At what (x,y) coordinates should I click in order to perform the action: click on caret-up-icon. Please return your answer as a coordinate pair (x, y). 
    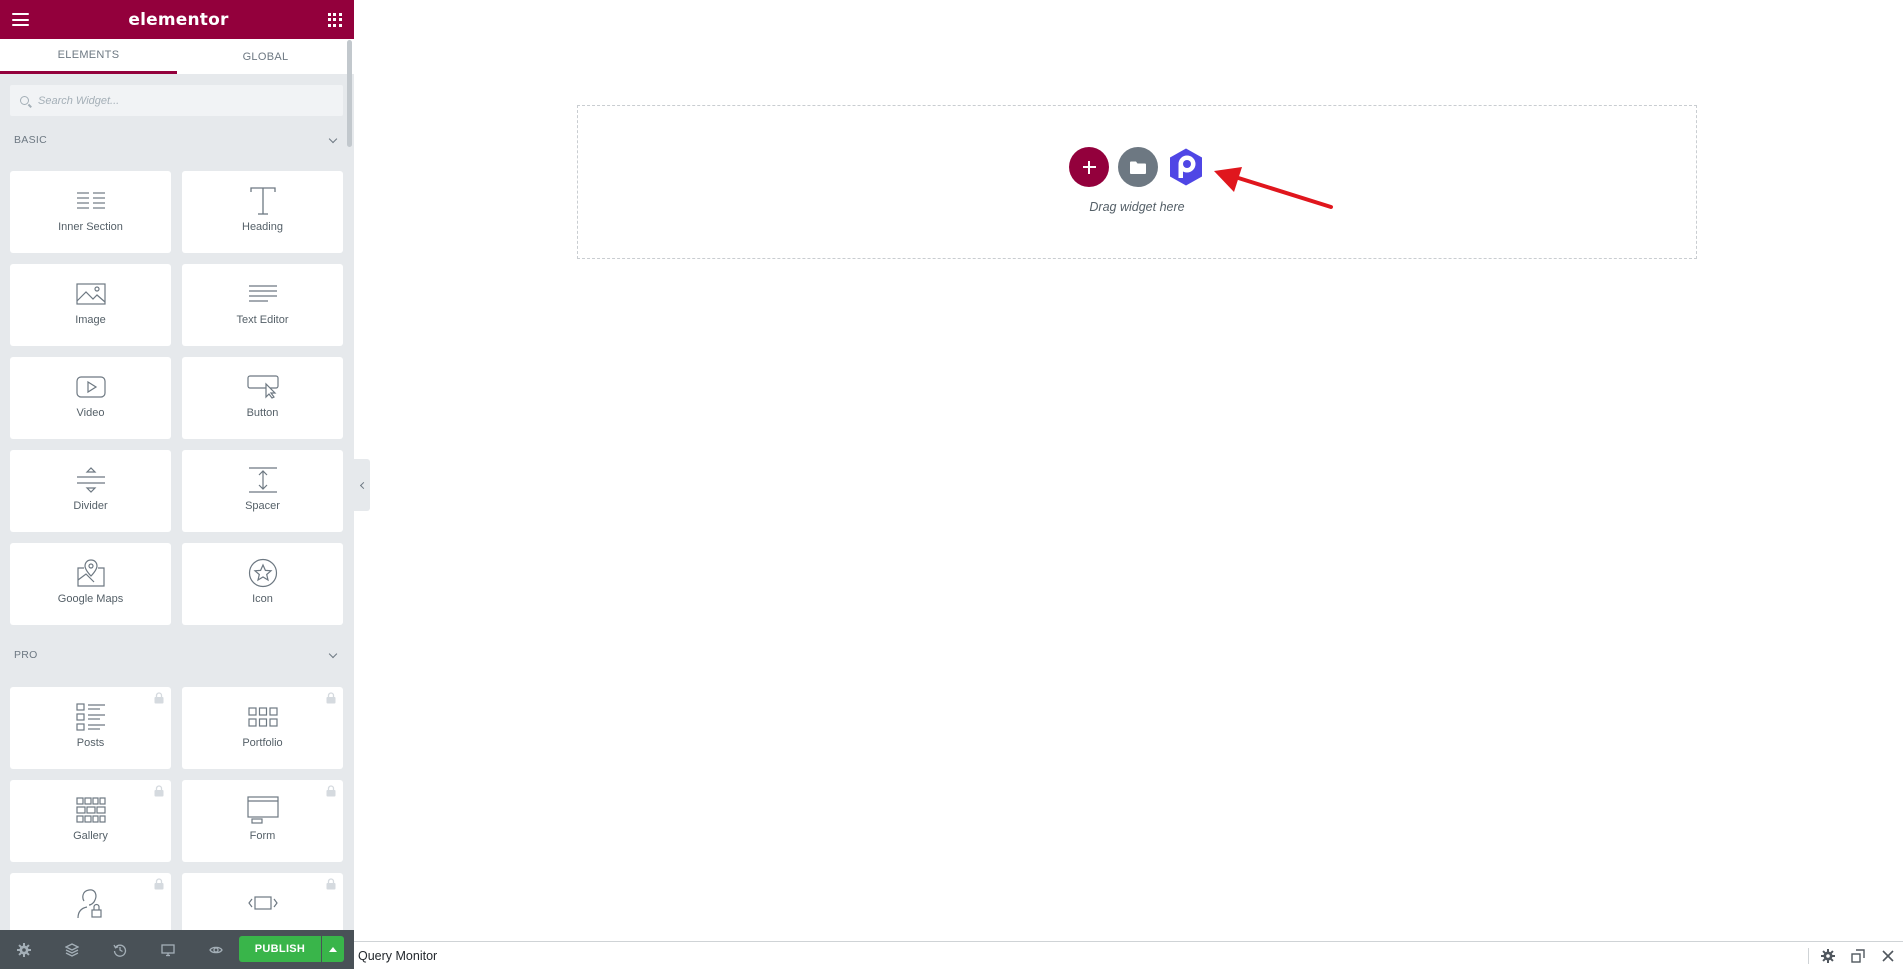
    Looking at the image, I should click on (333, 949).